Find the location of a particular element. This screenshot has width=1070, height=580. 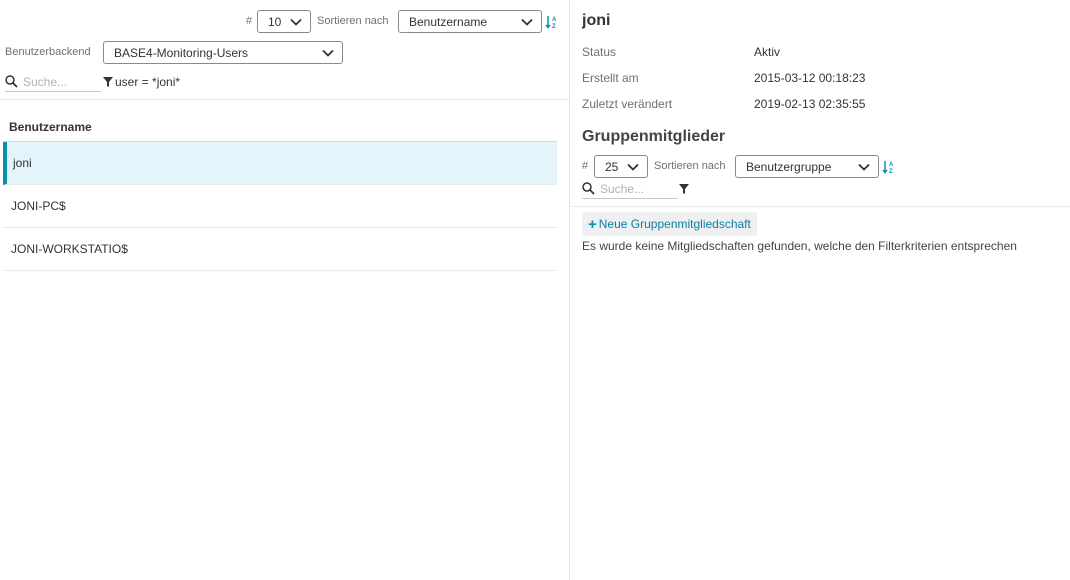

modified-label: Zuletzt verändert is located at coordinates (627, 104).